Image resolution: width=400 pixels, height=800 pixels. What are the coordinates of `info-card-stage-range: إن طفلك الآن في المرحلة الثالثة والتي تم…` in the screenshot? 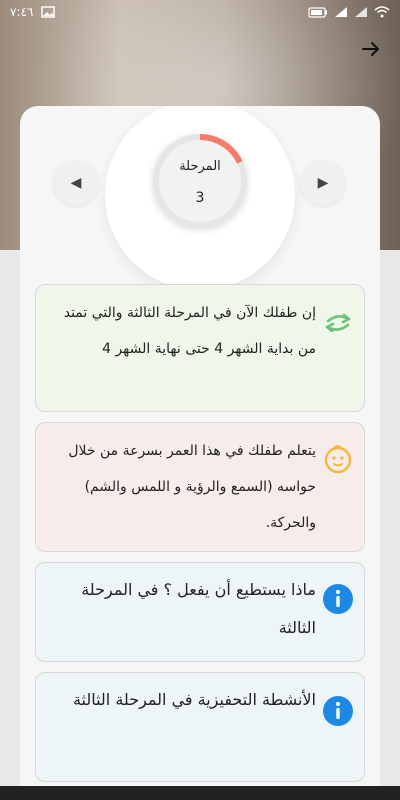 It's located at (200, 348).